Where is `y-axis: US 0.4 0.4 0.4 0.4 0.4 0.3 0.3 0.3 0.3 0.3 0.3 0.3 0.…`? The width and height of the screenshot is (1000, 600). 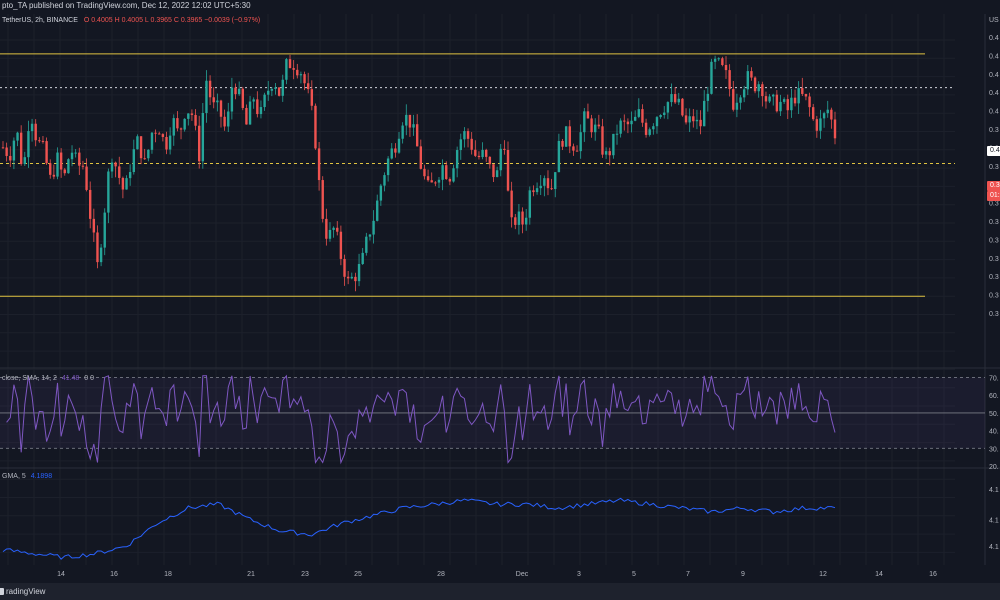 y-axis: US 0.4 0.4 0.4 0.4 0.4 0.3 0.3 0.3 0.3 0.3 0.3 0.3 0.… is located at coordinates (994, 284).